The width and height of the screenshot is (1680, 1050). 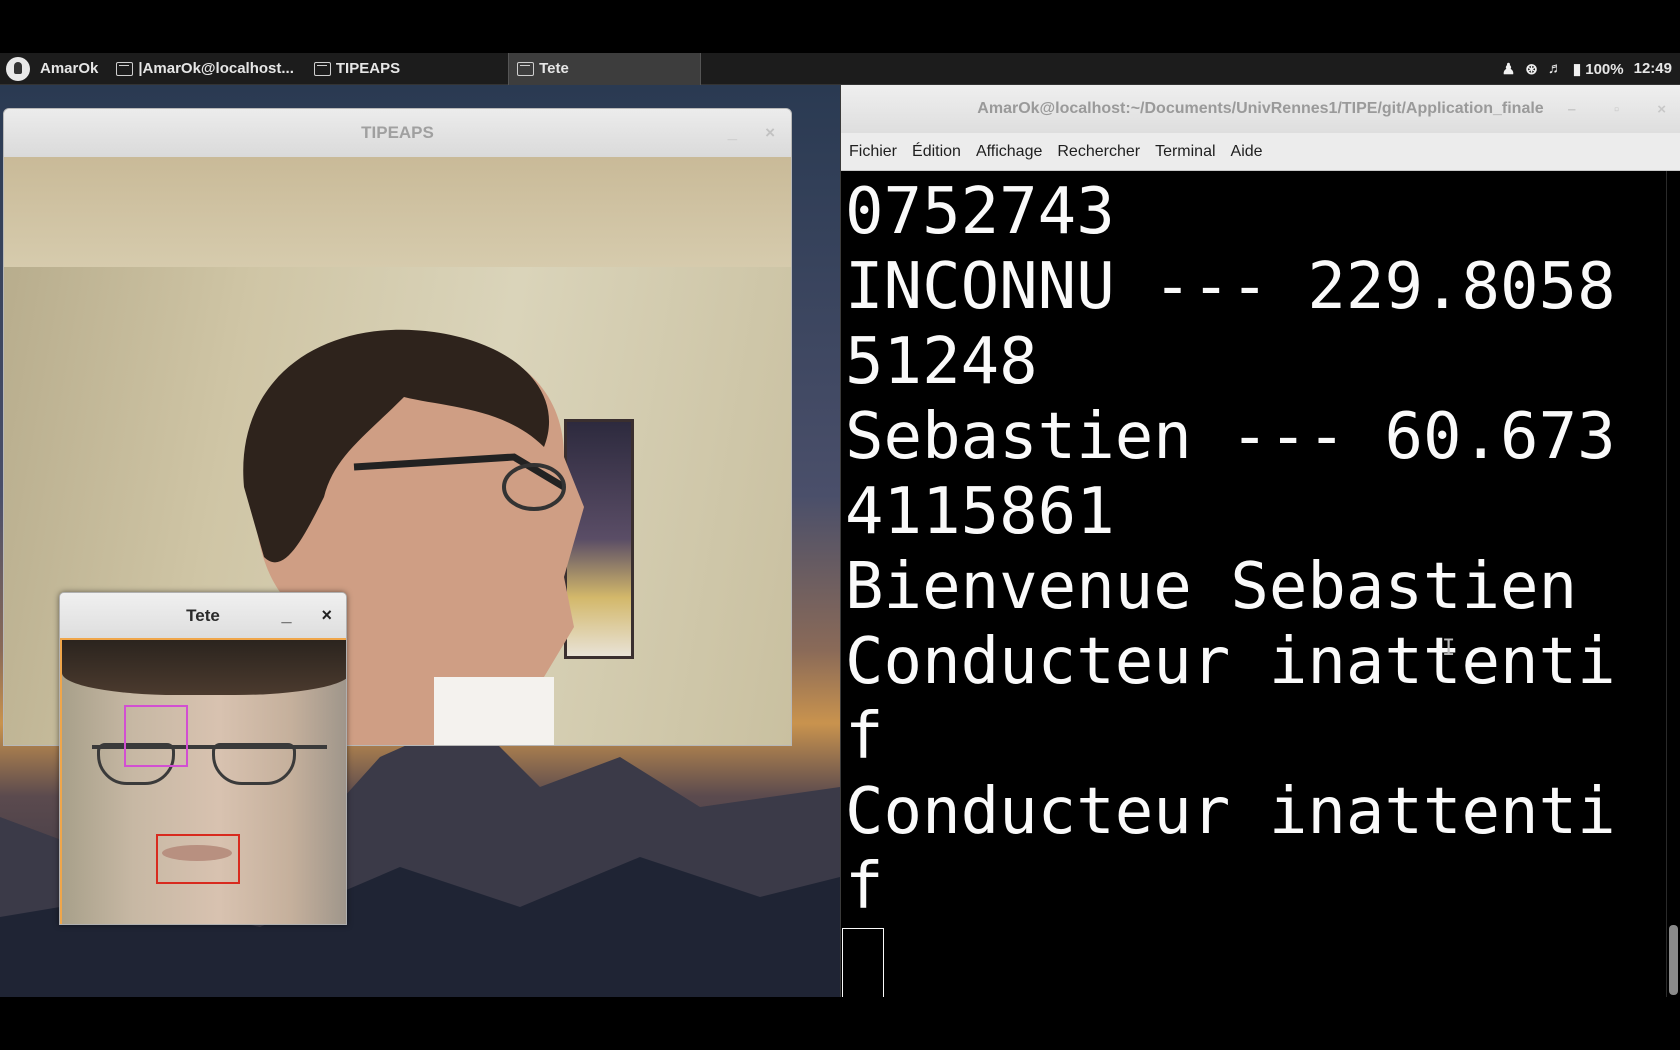 I want to click on user-icon: ♟, so click(x=1508, y=69).